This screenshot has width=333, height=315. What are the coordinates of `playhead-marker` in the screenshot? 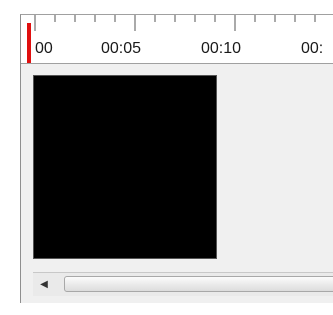 It's located at (29, 43).